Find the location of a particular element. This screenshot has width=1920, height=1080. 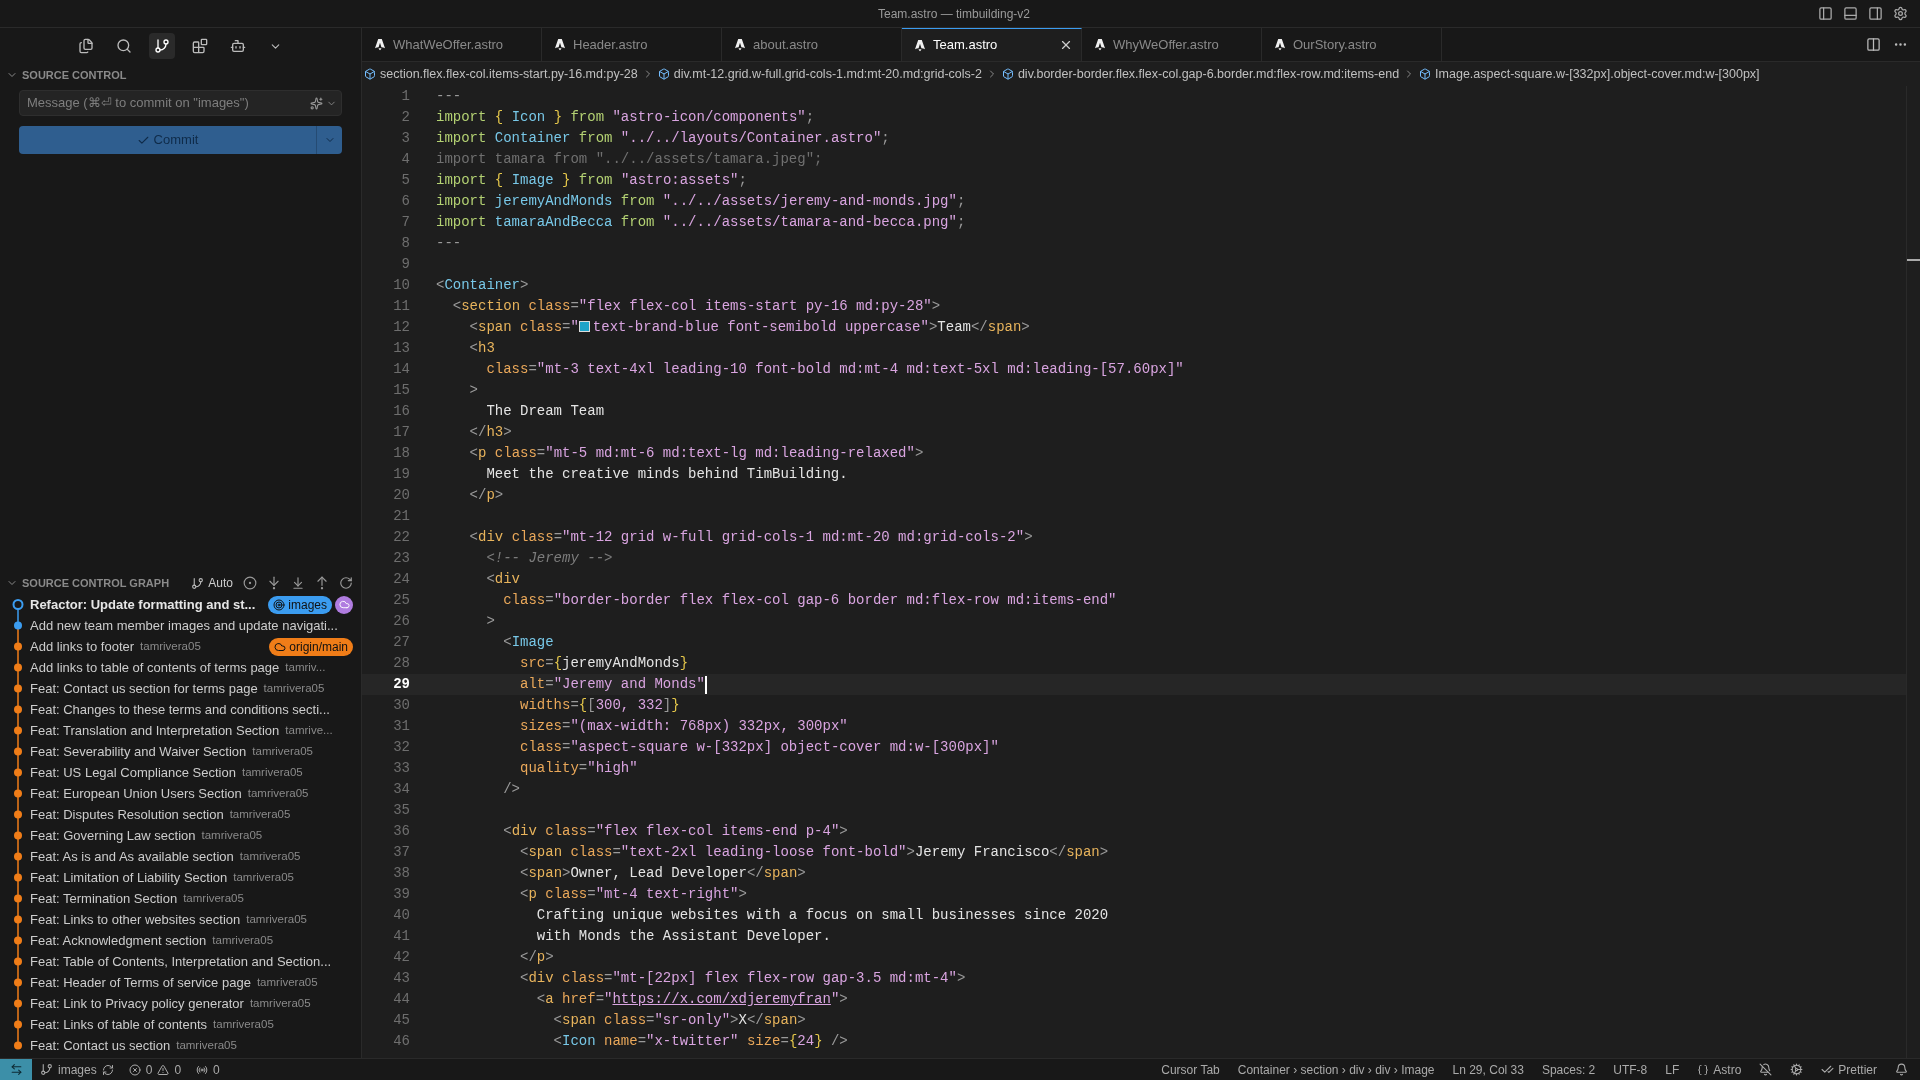

commit-message-field: Message (⌘⏎ to commit on "images") is located at coordinates (180, 103).